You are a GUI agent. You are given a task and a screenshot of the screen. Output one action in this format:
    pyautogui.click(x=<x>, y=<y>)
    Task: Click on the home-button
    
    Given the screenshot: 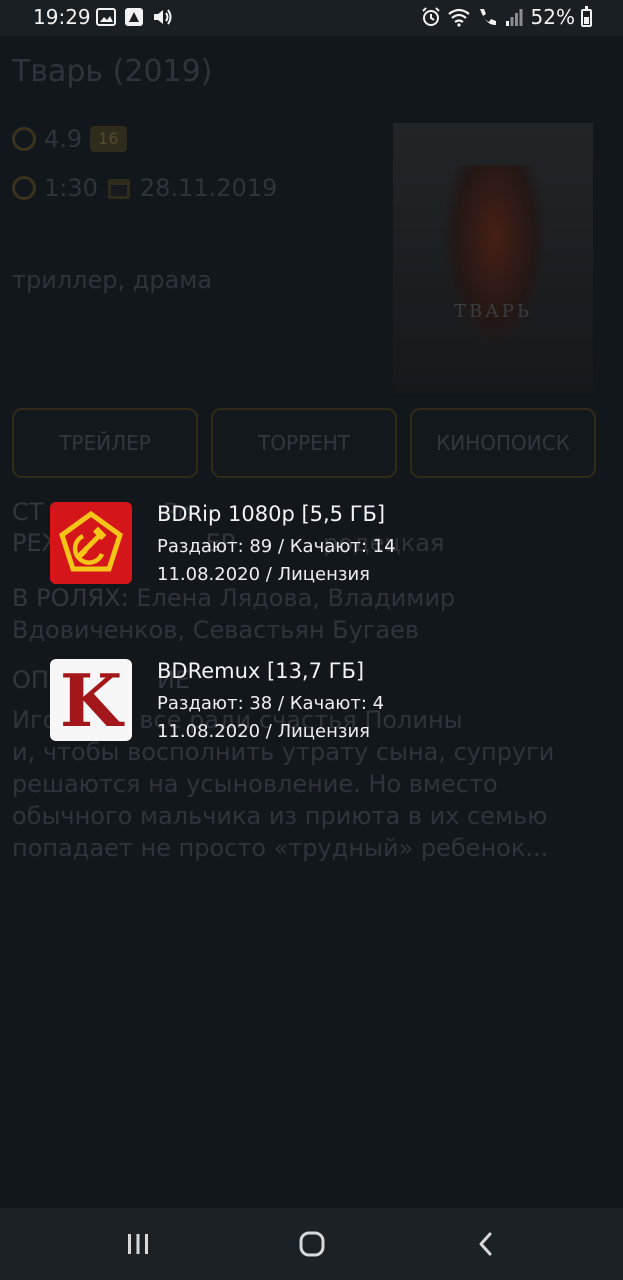 What is the action you would take?
    pyautogui.click(x=312, y=1244)
    